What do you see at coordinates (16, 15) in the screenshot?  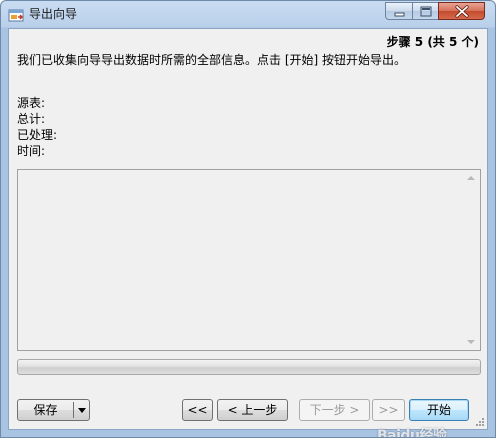 I see `export-wizard-icon` at bounding box center [16, 15].